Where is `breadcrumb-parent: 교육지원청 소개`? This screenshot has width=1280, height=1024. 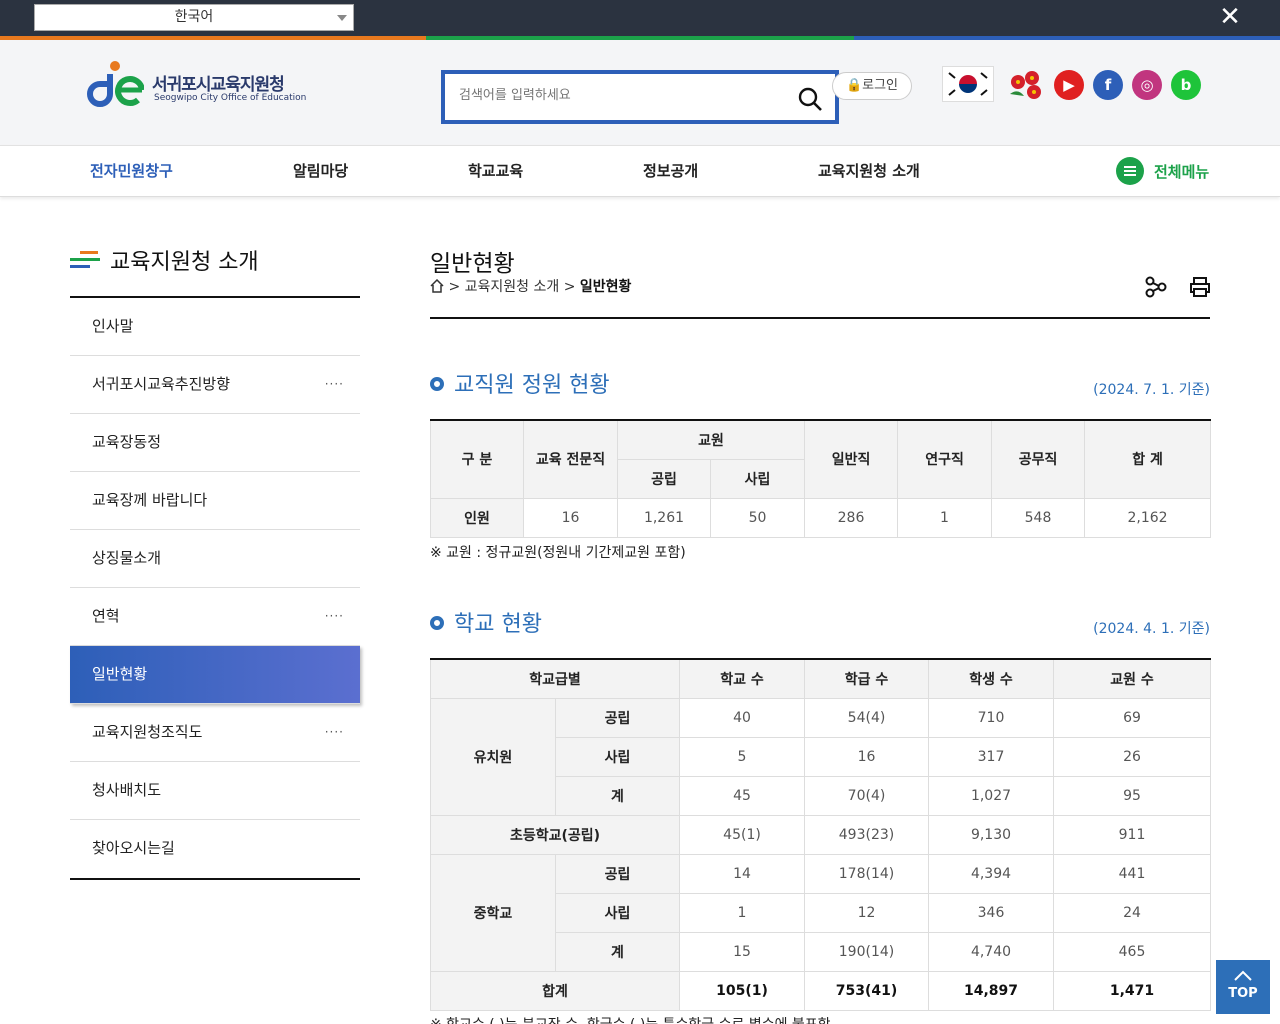
breadcrumb-parent: 교육지원청 소개 is located at coordinates (512, 287).